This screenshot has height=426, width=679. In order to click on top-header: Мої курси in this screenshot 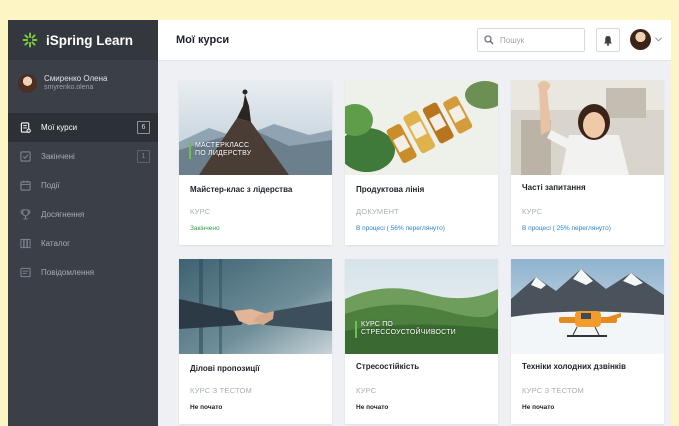, I will do `click(414, 40)`.